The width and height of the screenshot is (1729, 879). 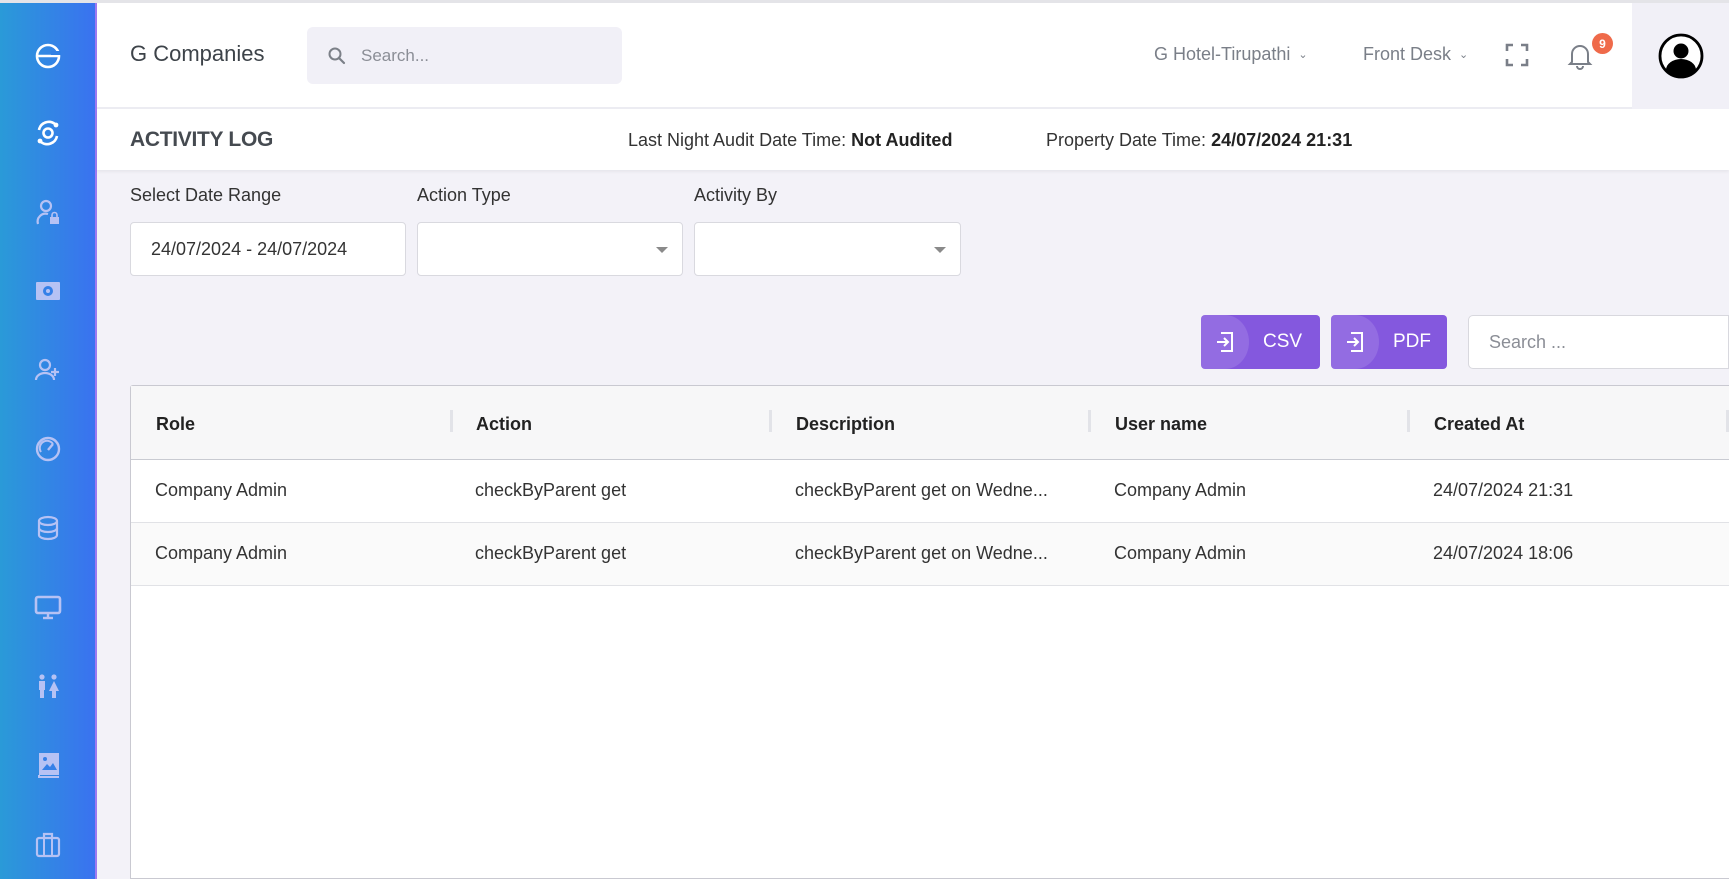 What do you see at coordinates (1503, 490) in the screenshot?
I see `cell-created-at: 24/07/2024 21:31` at bounding box center [1503, 490].